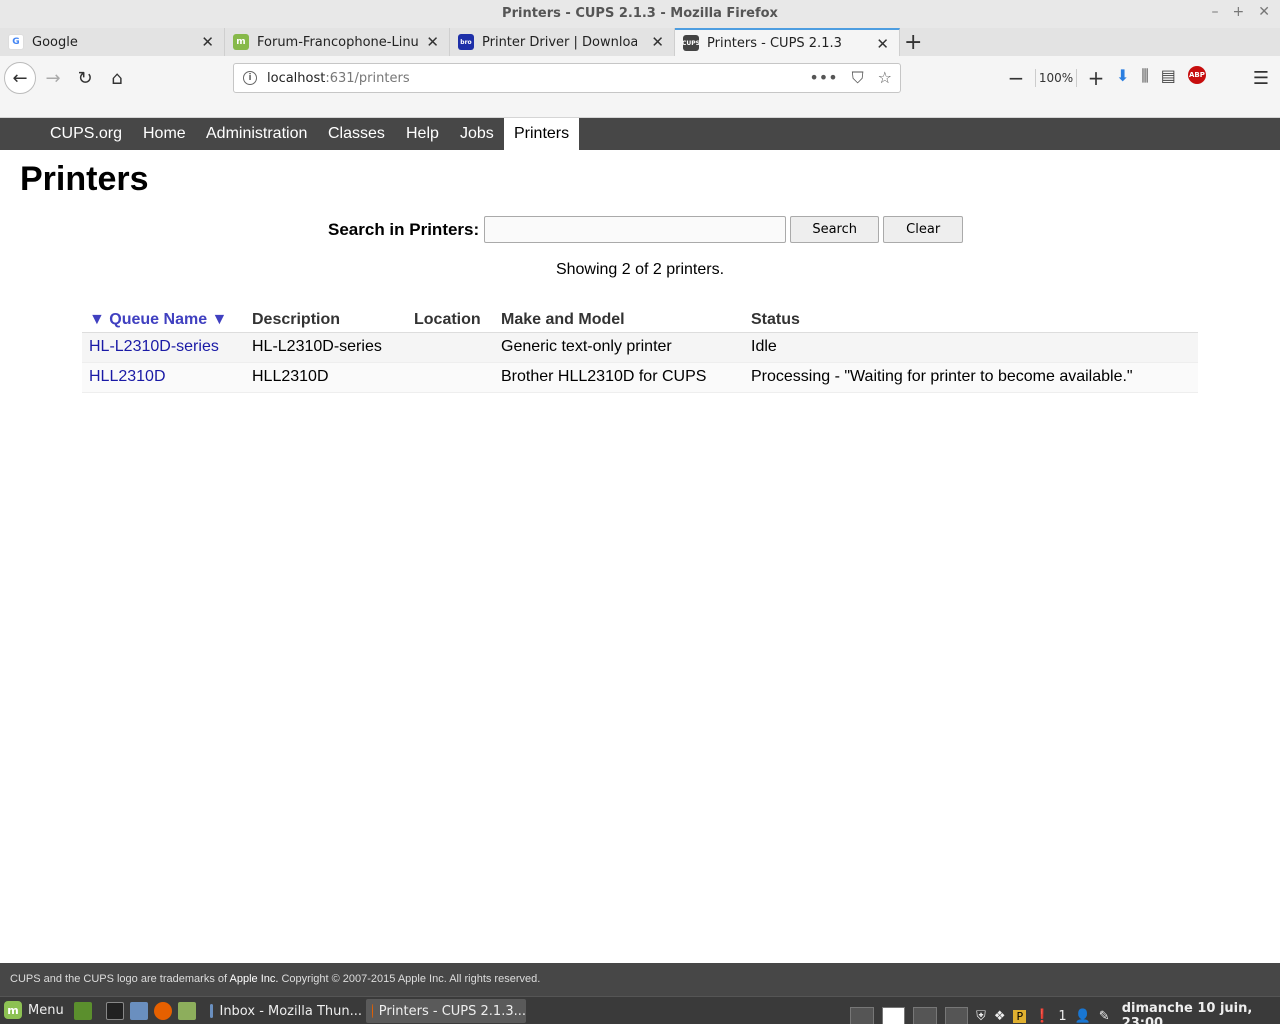  I want to click on files-launcher-icon, so click(187, 1011).